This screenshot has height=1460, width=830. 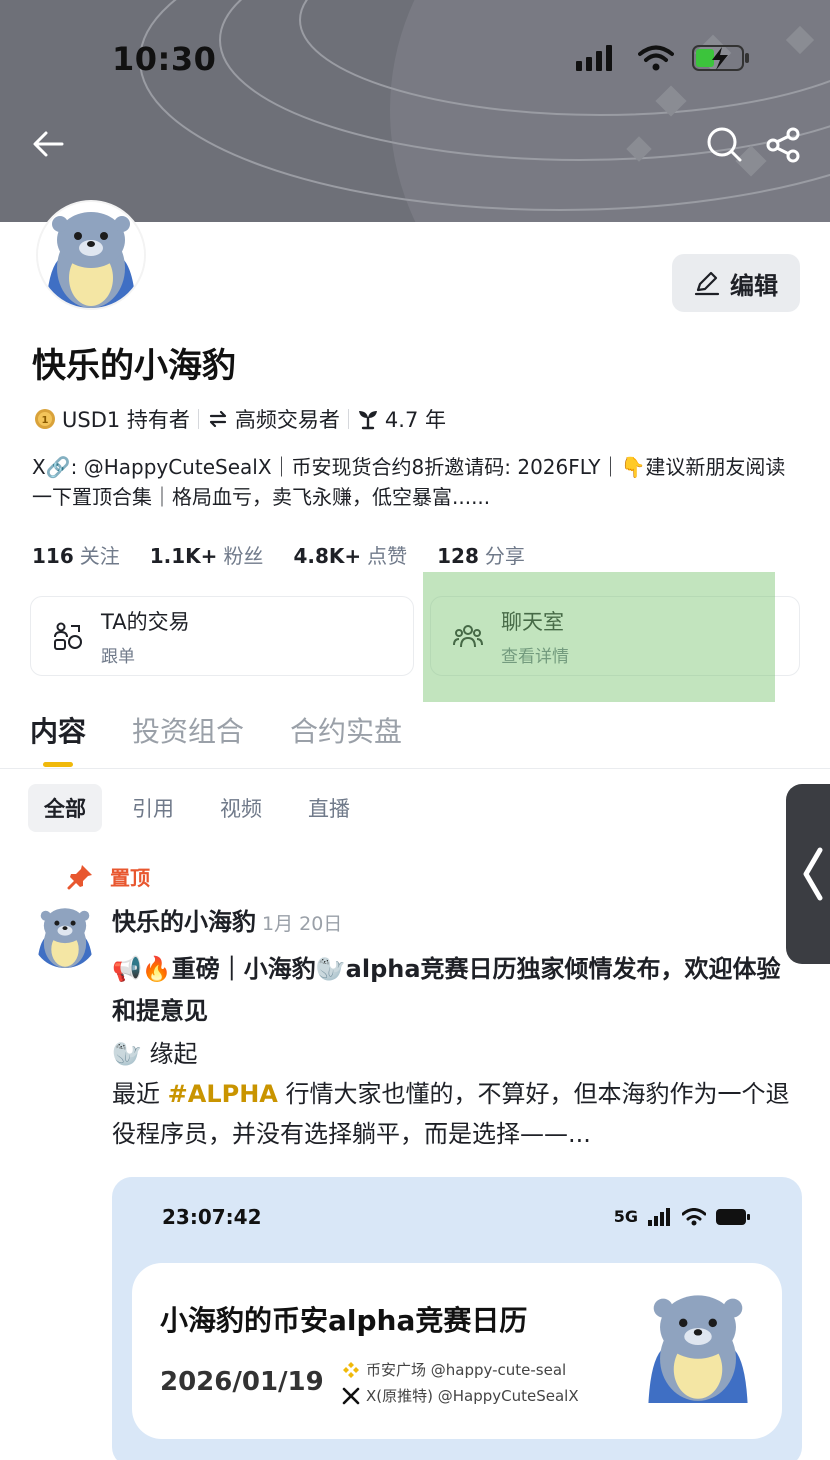 I want to click on profile-stats: 116 关注 1.1K+ 粉丝 4.8K+ 点赞 128 分享, so click(x=278, y=554).